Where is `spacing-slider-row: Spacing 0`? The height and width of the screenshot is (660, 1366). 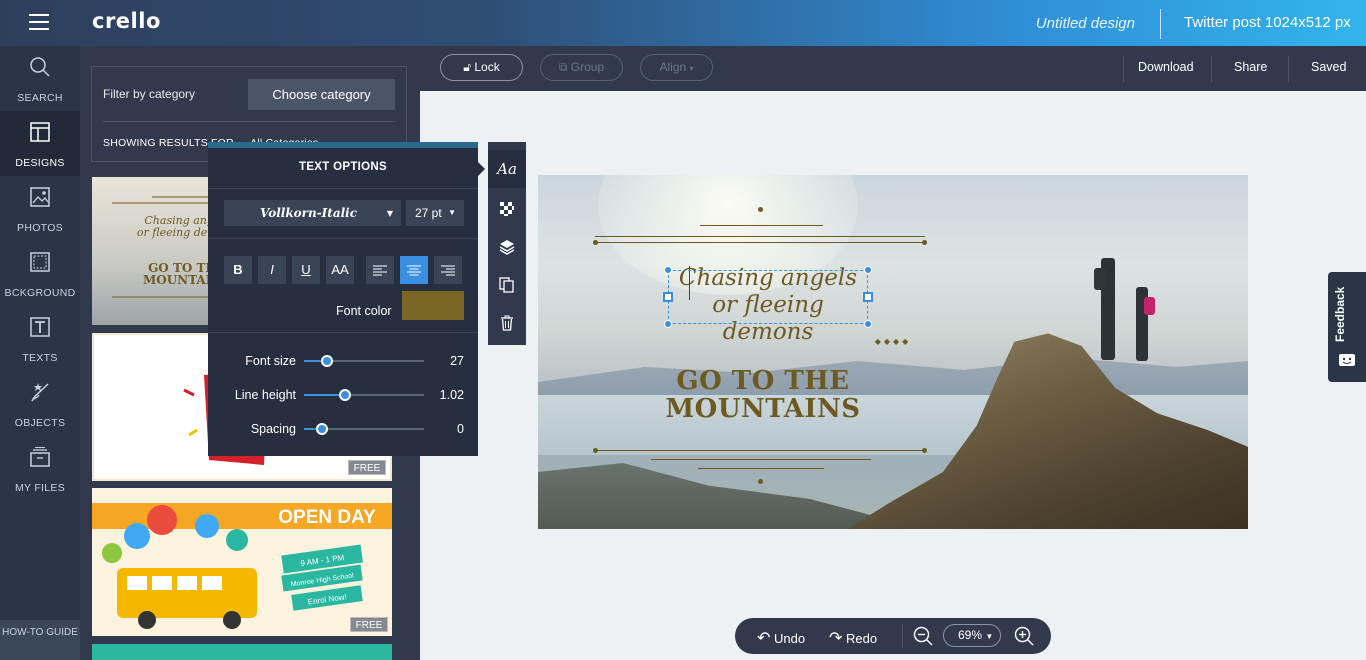 spacing-slider-row: Spacing 0 is located at coordinates (343, 429).